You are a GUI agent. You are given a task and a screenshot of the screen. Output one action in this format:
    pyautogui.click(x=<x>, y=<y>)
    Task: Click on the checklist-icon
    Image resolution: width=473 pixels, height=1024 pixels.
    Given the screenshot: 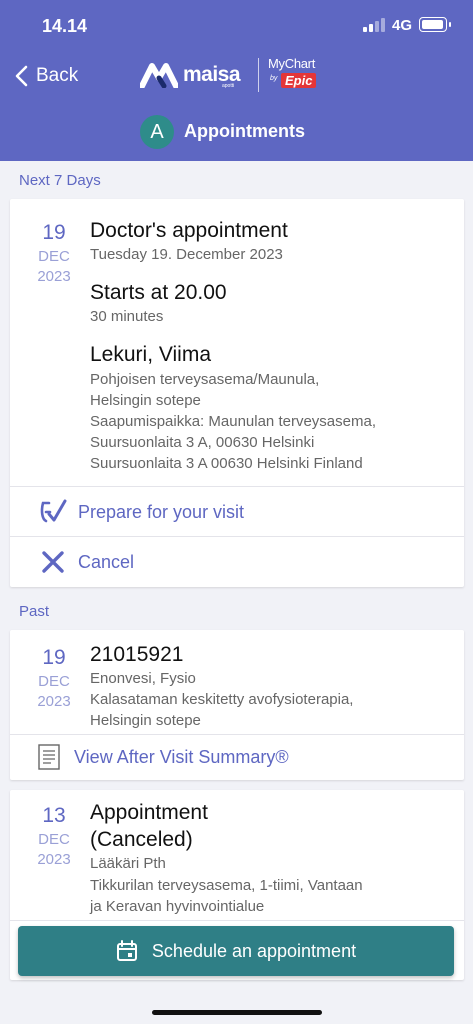 What is the action you would take?
    pyautogui.click(x=53, y=512)
    